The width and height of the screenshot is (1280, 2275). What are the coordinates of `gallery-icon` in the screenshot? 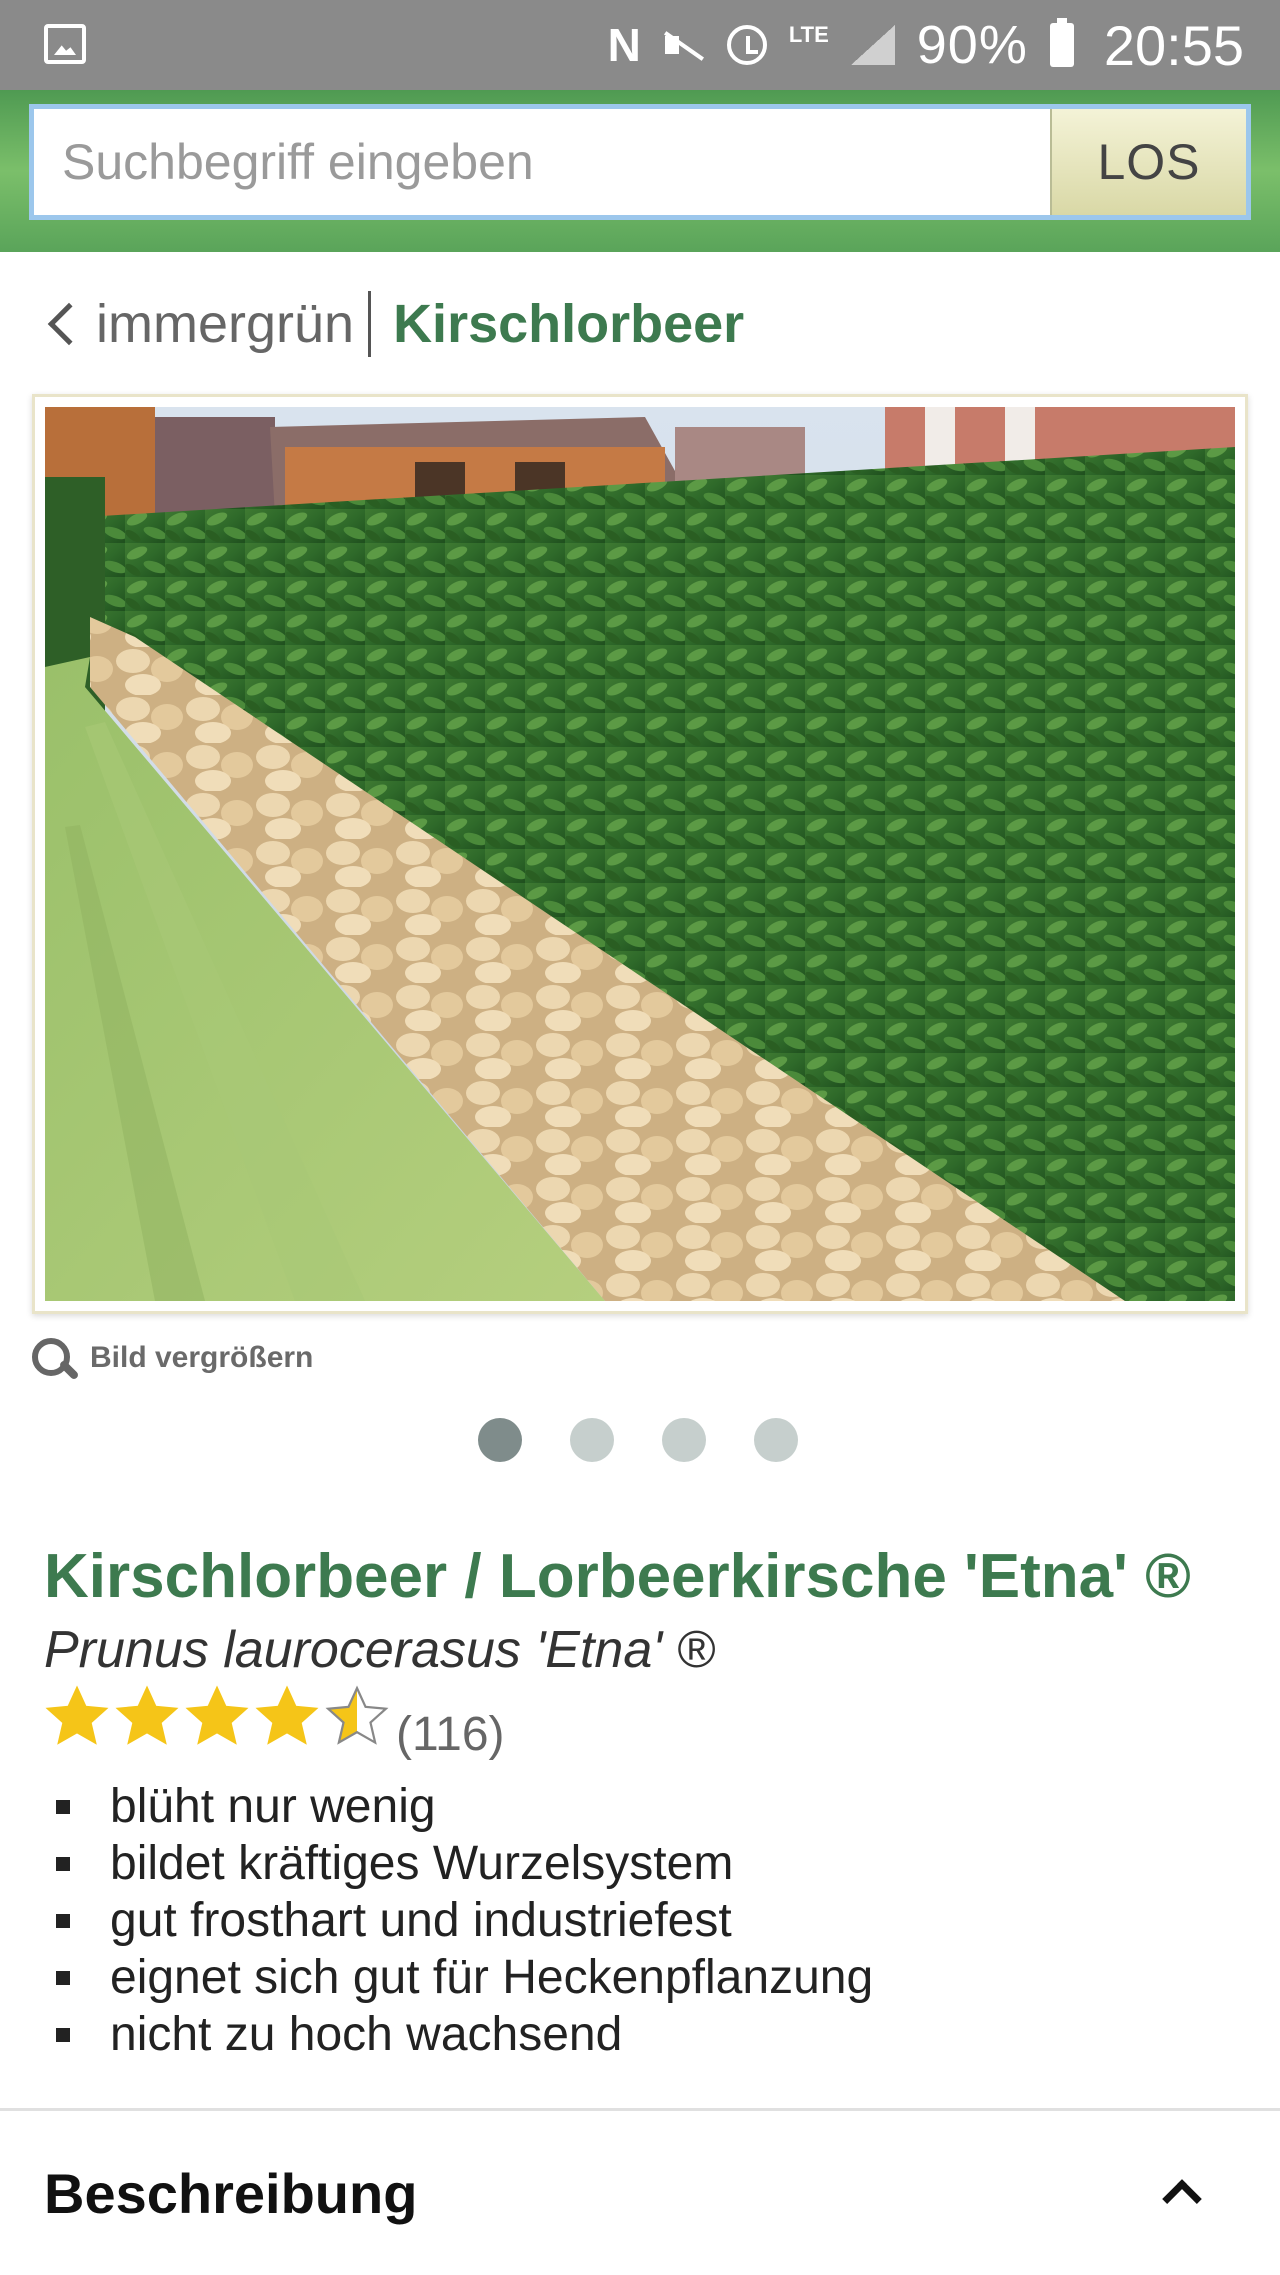 It's located at (65, 44).